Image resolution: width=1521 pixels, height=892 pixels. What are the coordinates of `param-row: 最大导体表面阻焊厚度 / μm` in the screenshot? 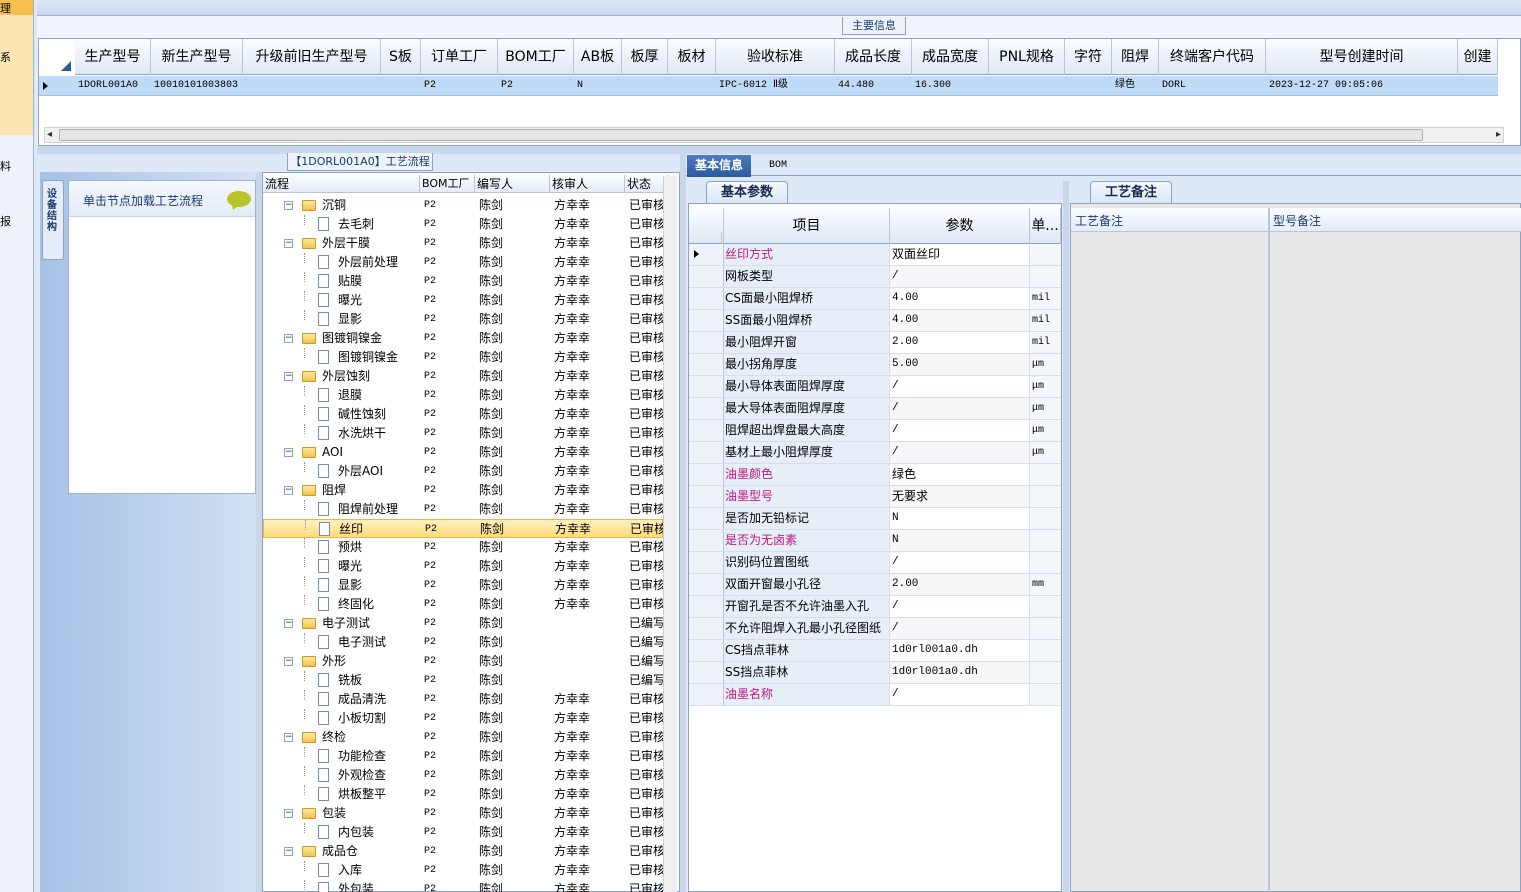 It's located at (875, 409).